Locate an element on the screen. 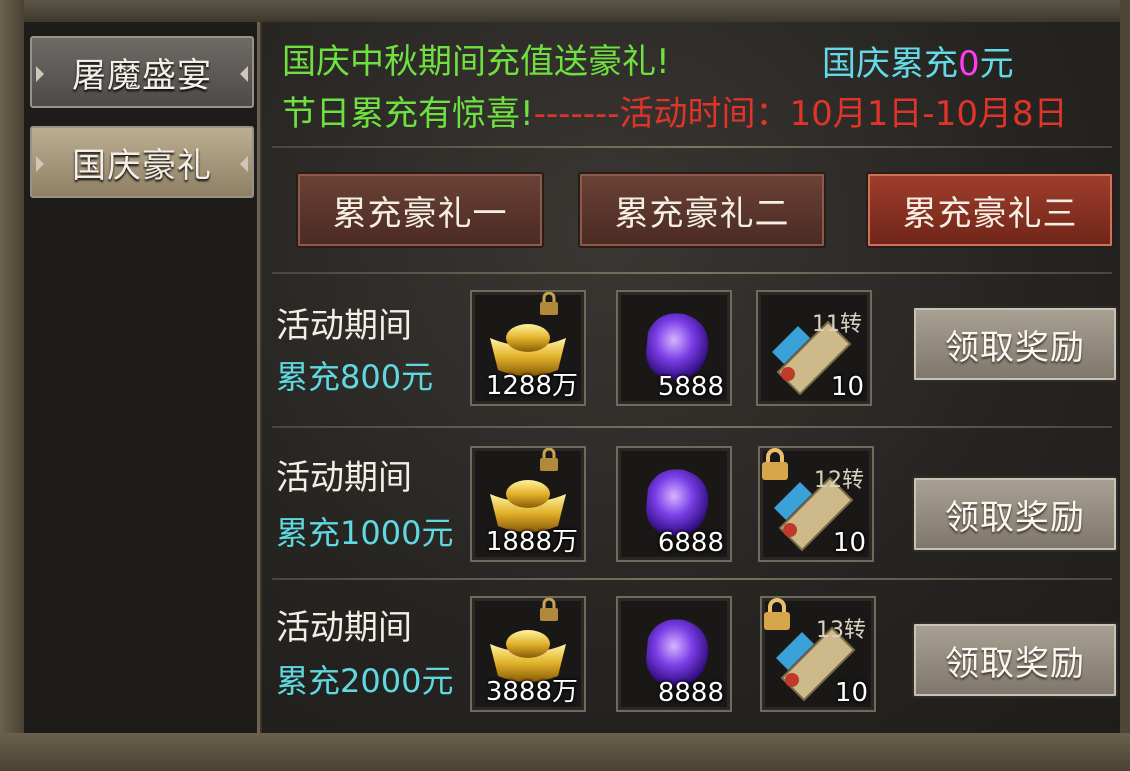 The image size is (1130, 771). recharge-total-unit: 元 is located at coordinates (996, 64).